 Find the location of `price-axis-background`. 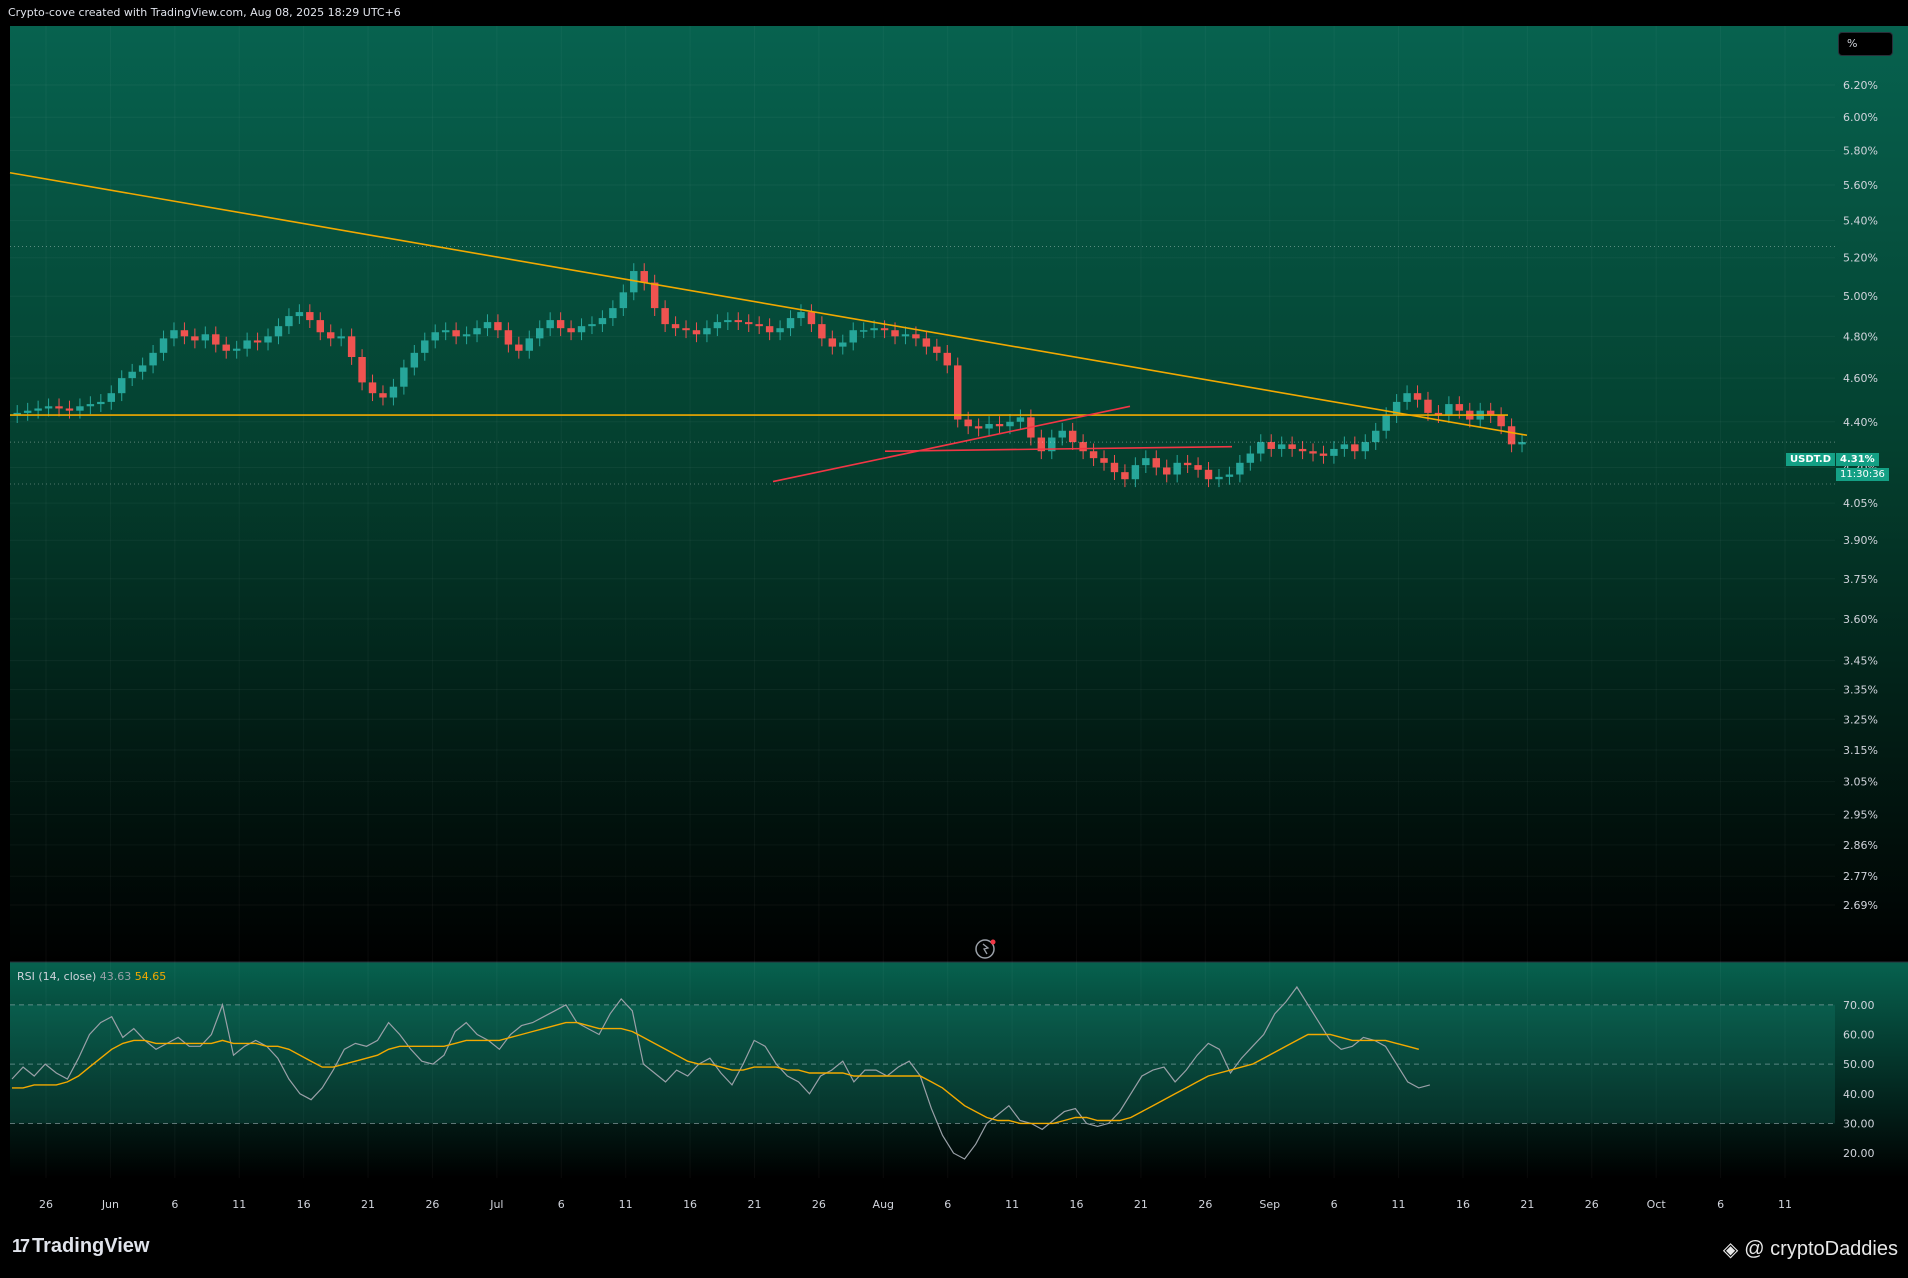

price-axis-background is located at coordinates (1871, 494).